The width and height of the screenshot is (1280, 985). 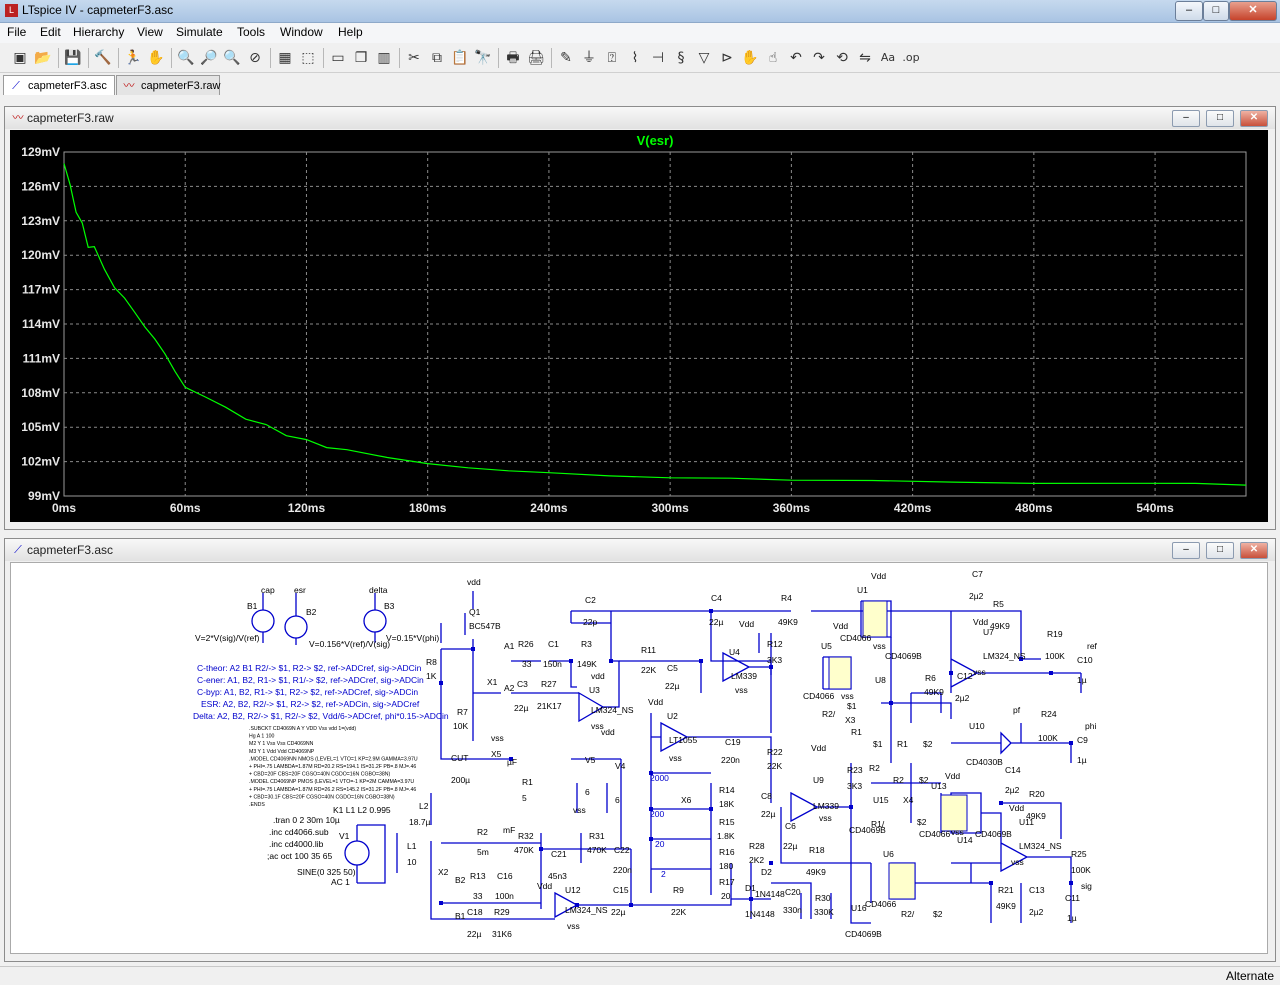 What do you see at coordinates (1216, 11) in the screenshot?
I see `maximize-button: □` at bounding box center [1216, 11].